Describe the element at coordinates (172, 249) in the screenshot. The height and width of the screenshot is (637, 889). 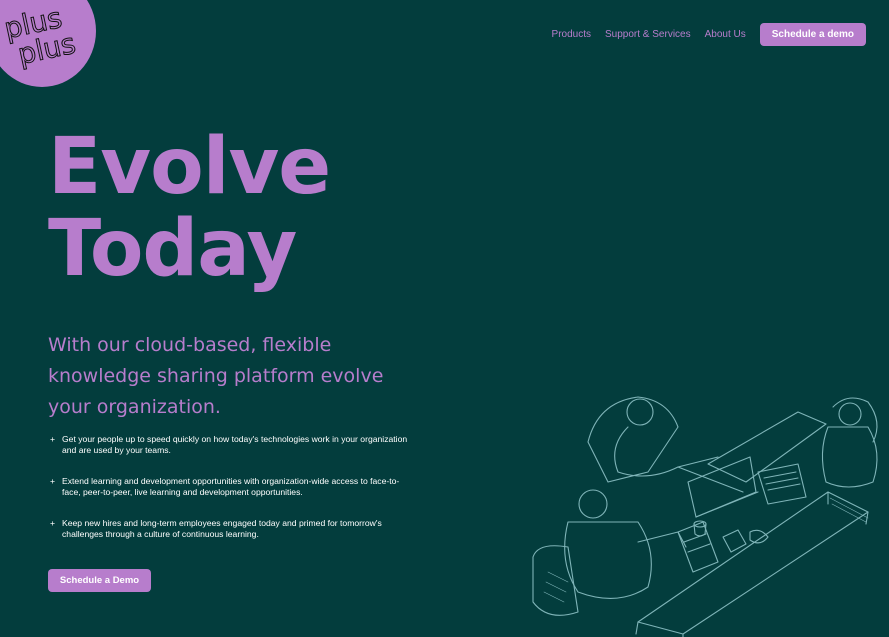
I see `headline-line-2: Today` at that location.